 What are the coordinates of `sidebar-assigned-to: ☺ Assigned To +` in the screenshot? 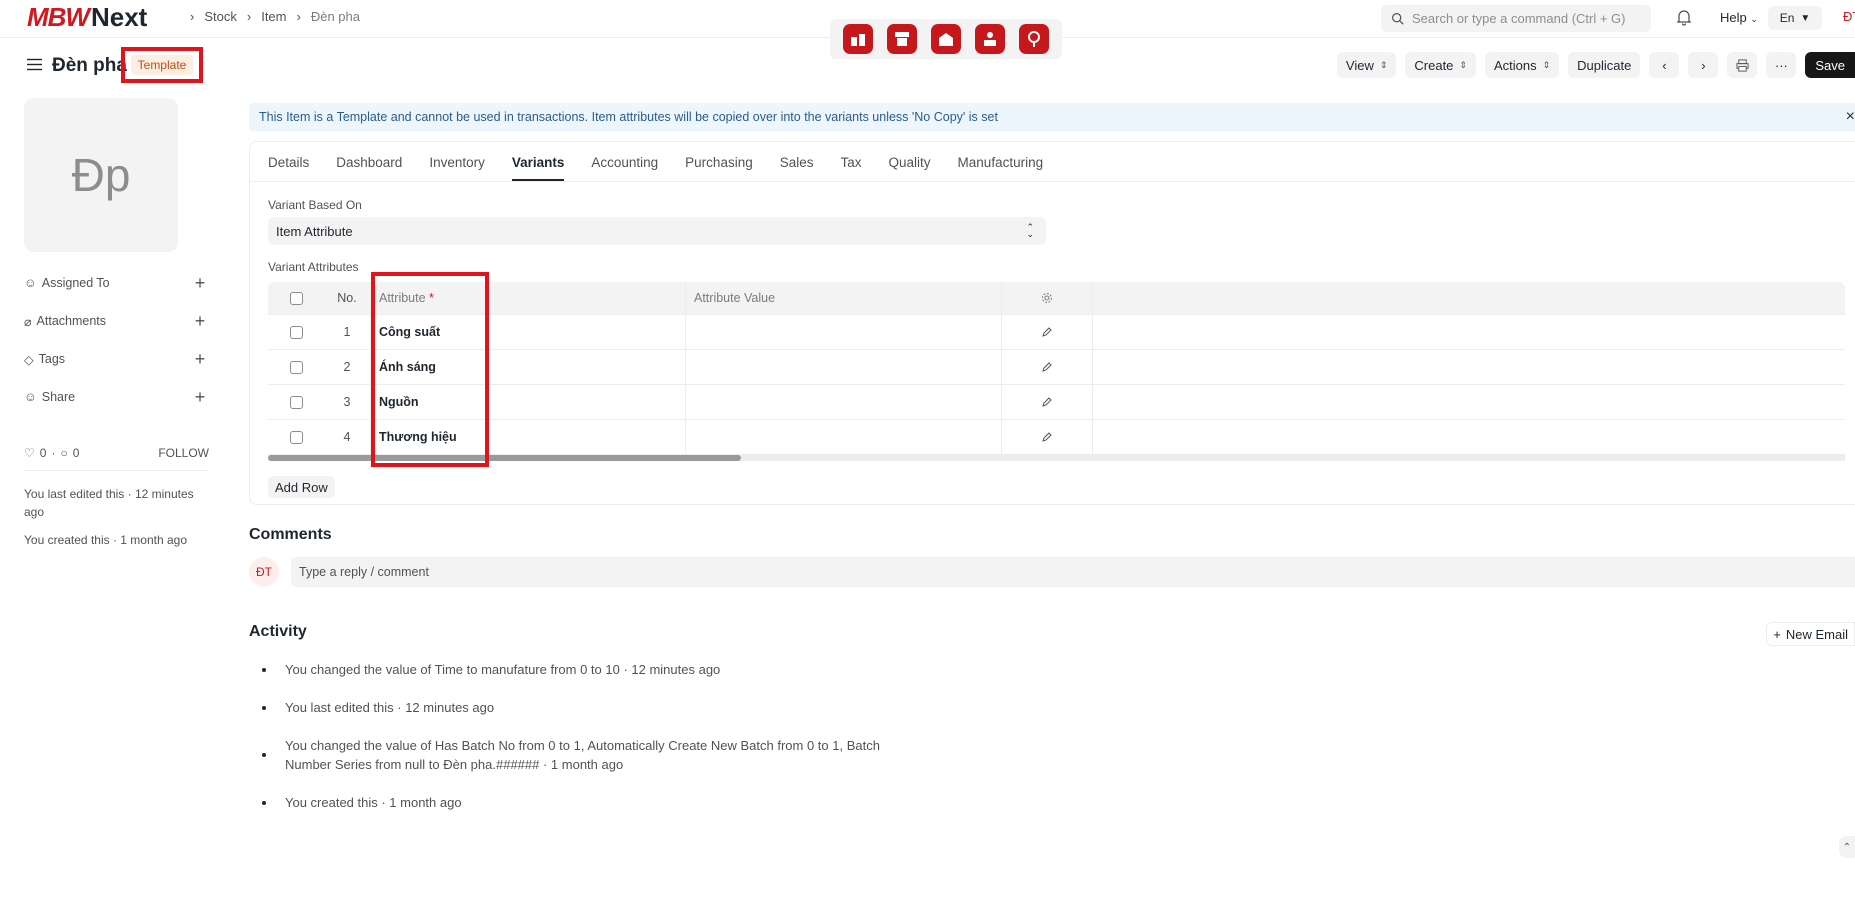 It's located at (116, 283).